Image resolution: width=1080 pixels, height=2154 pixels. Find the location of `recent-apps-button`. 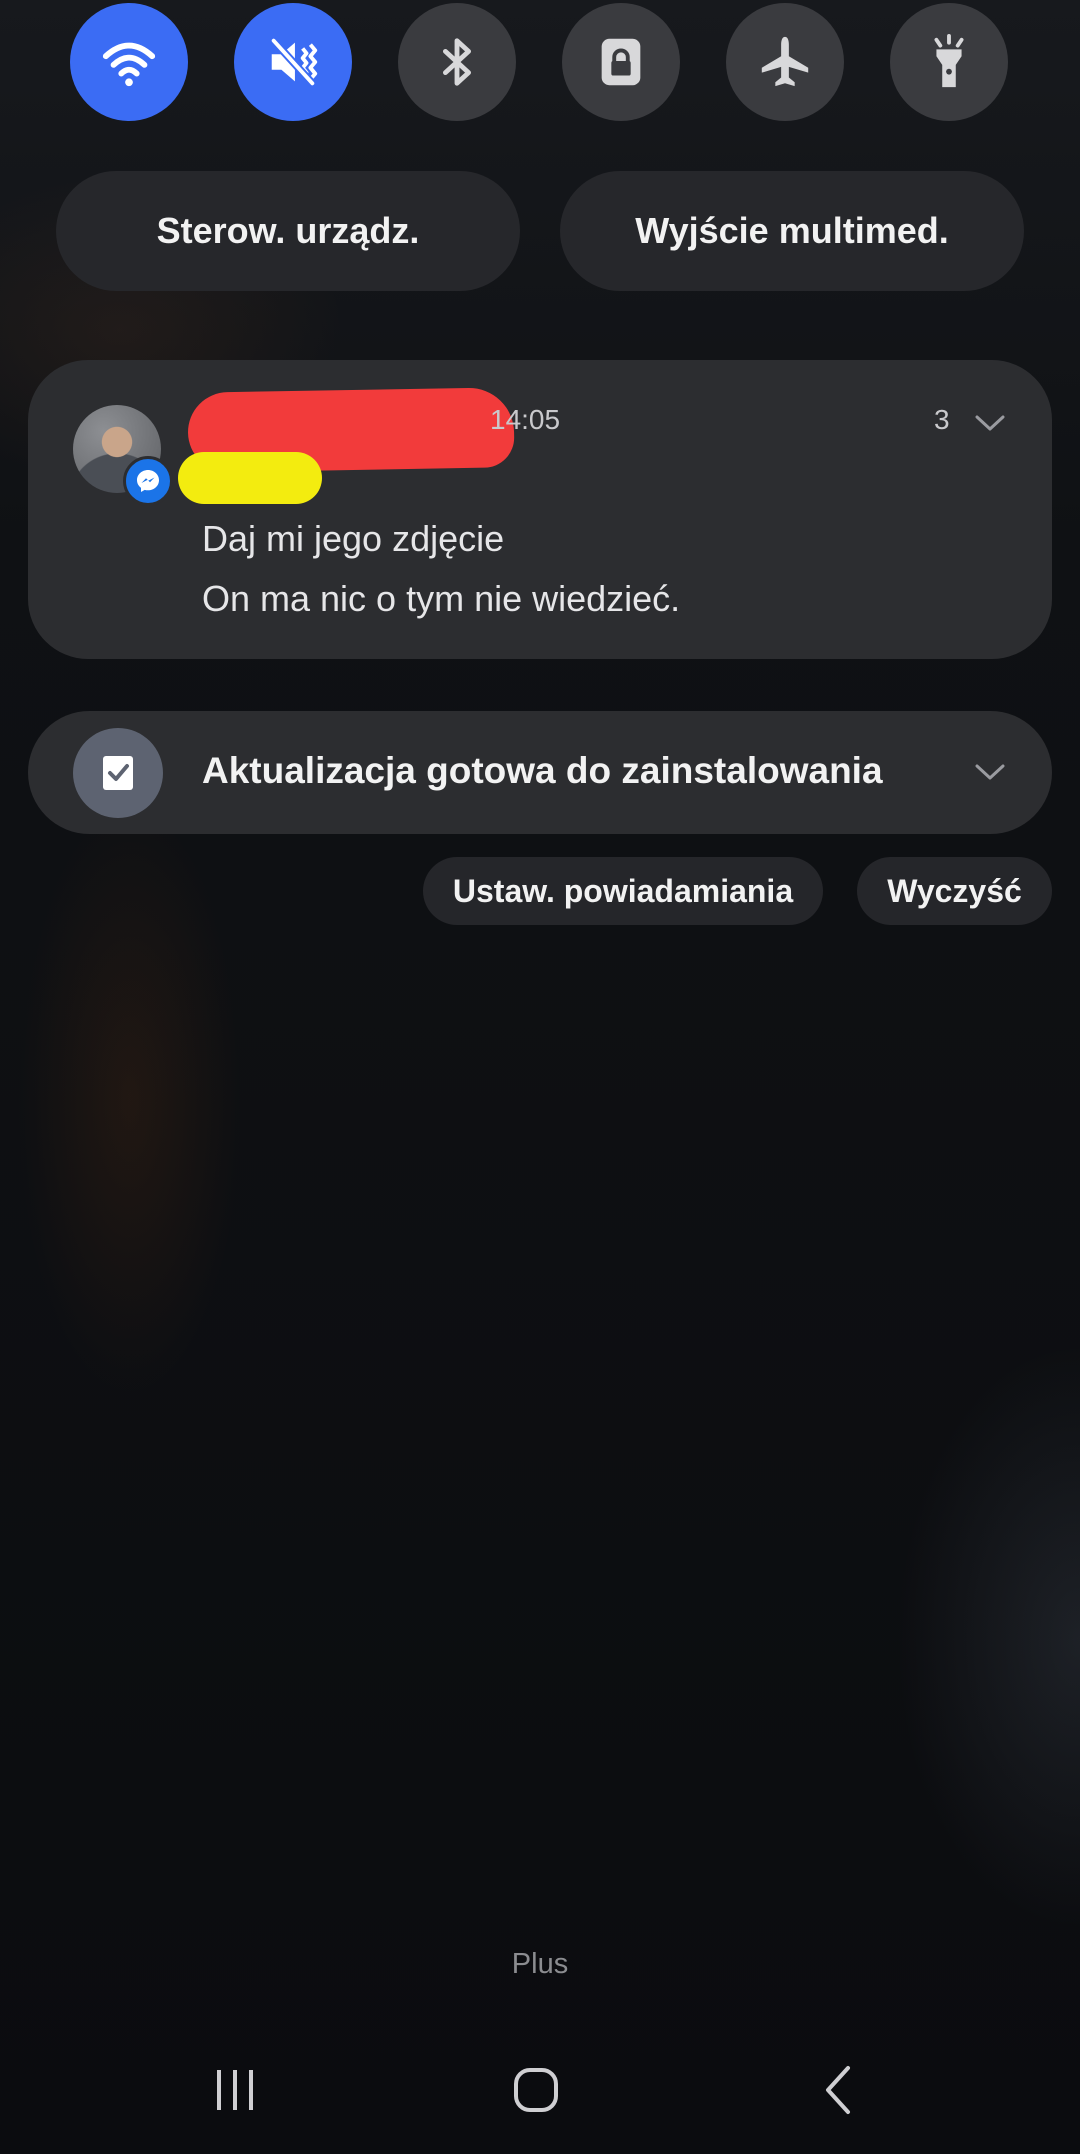

recent-apps-button is located at coordinates (235, 2090).